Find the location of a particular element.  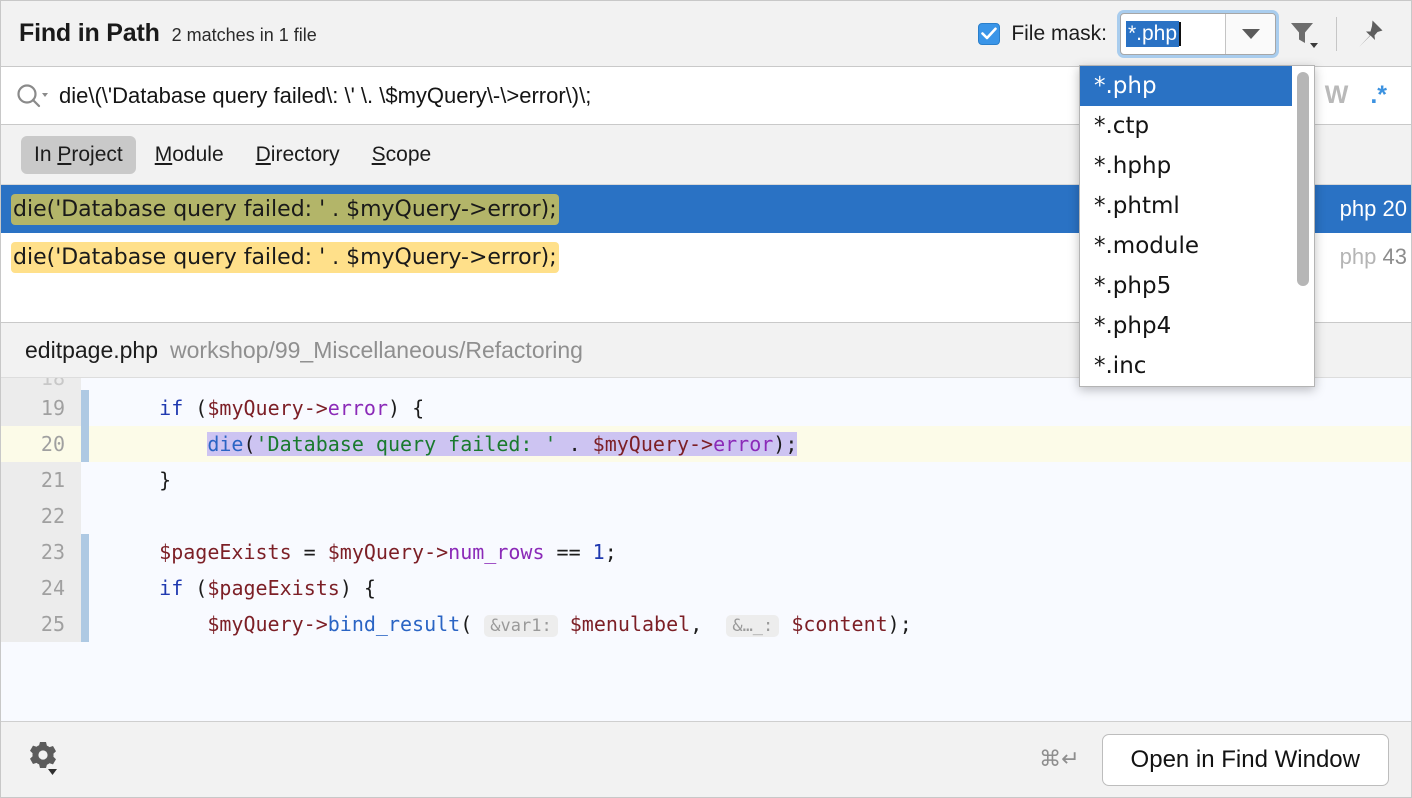

code-function: bind_result is located at coordinates (394, 624).